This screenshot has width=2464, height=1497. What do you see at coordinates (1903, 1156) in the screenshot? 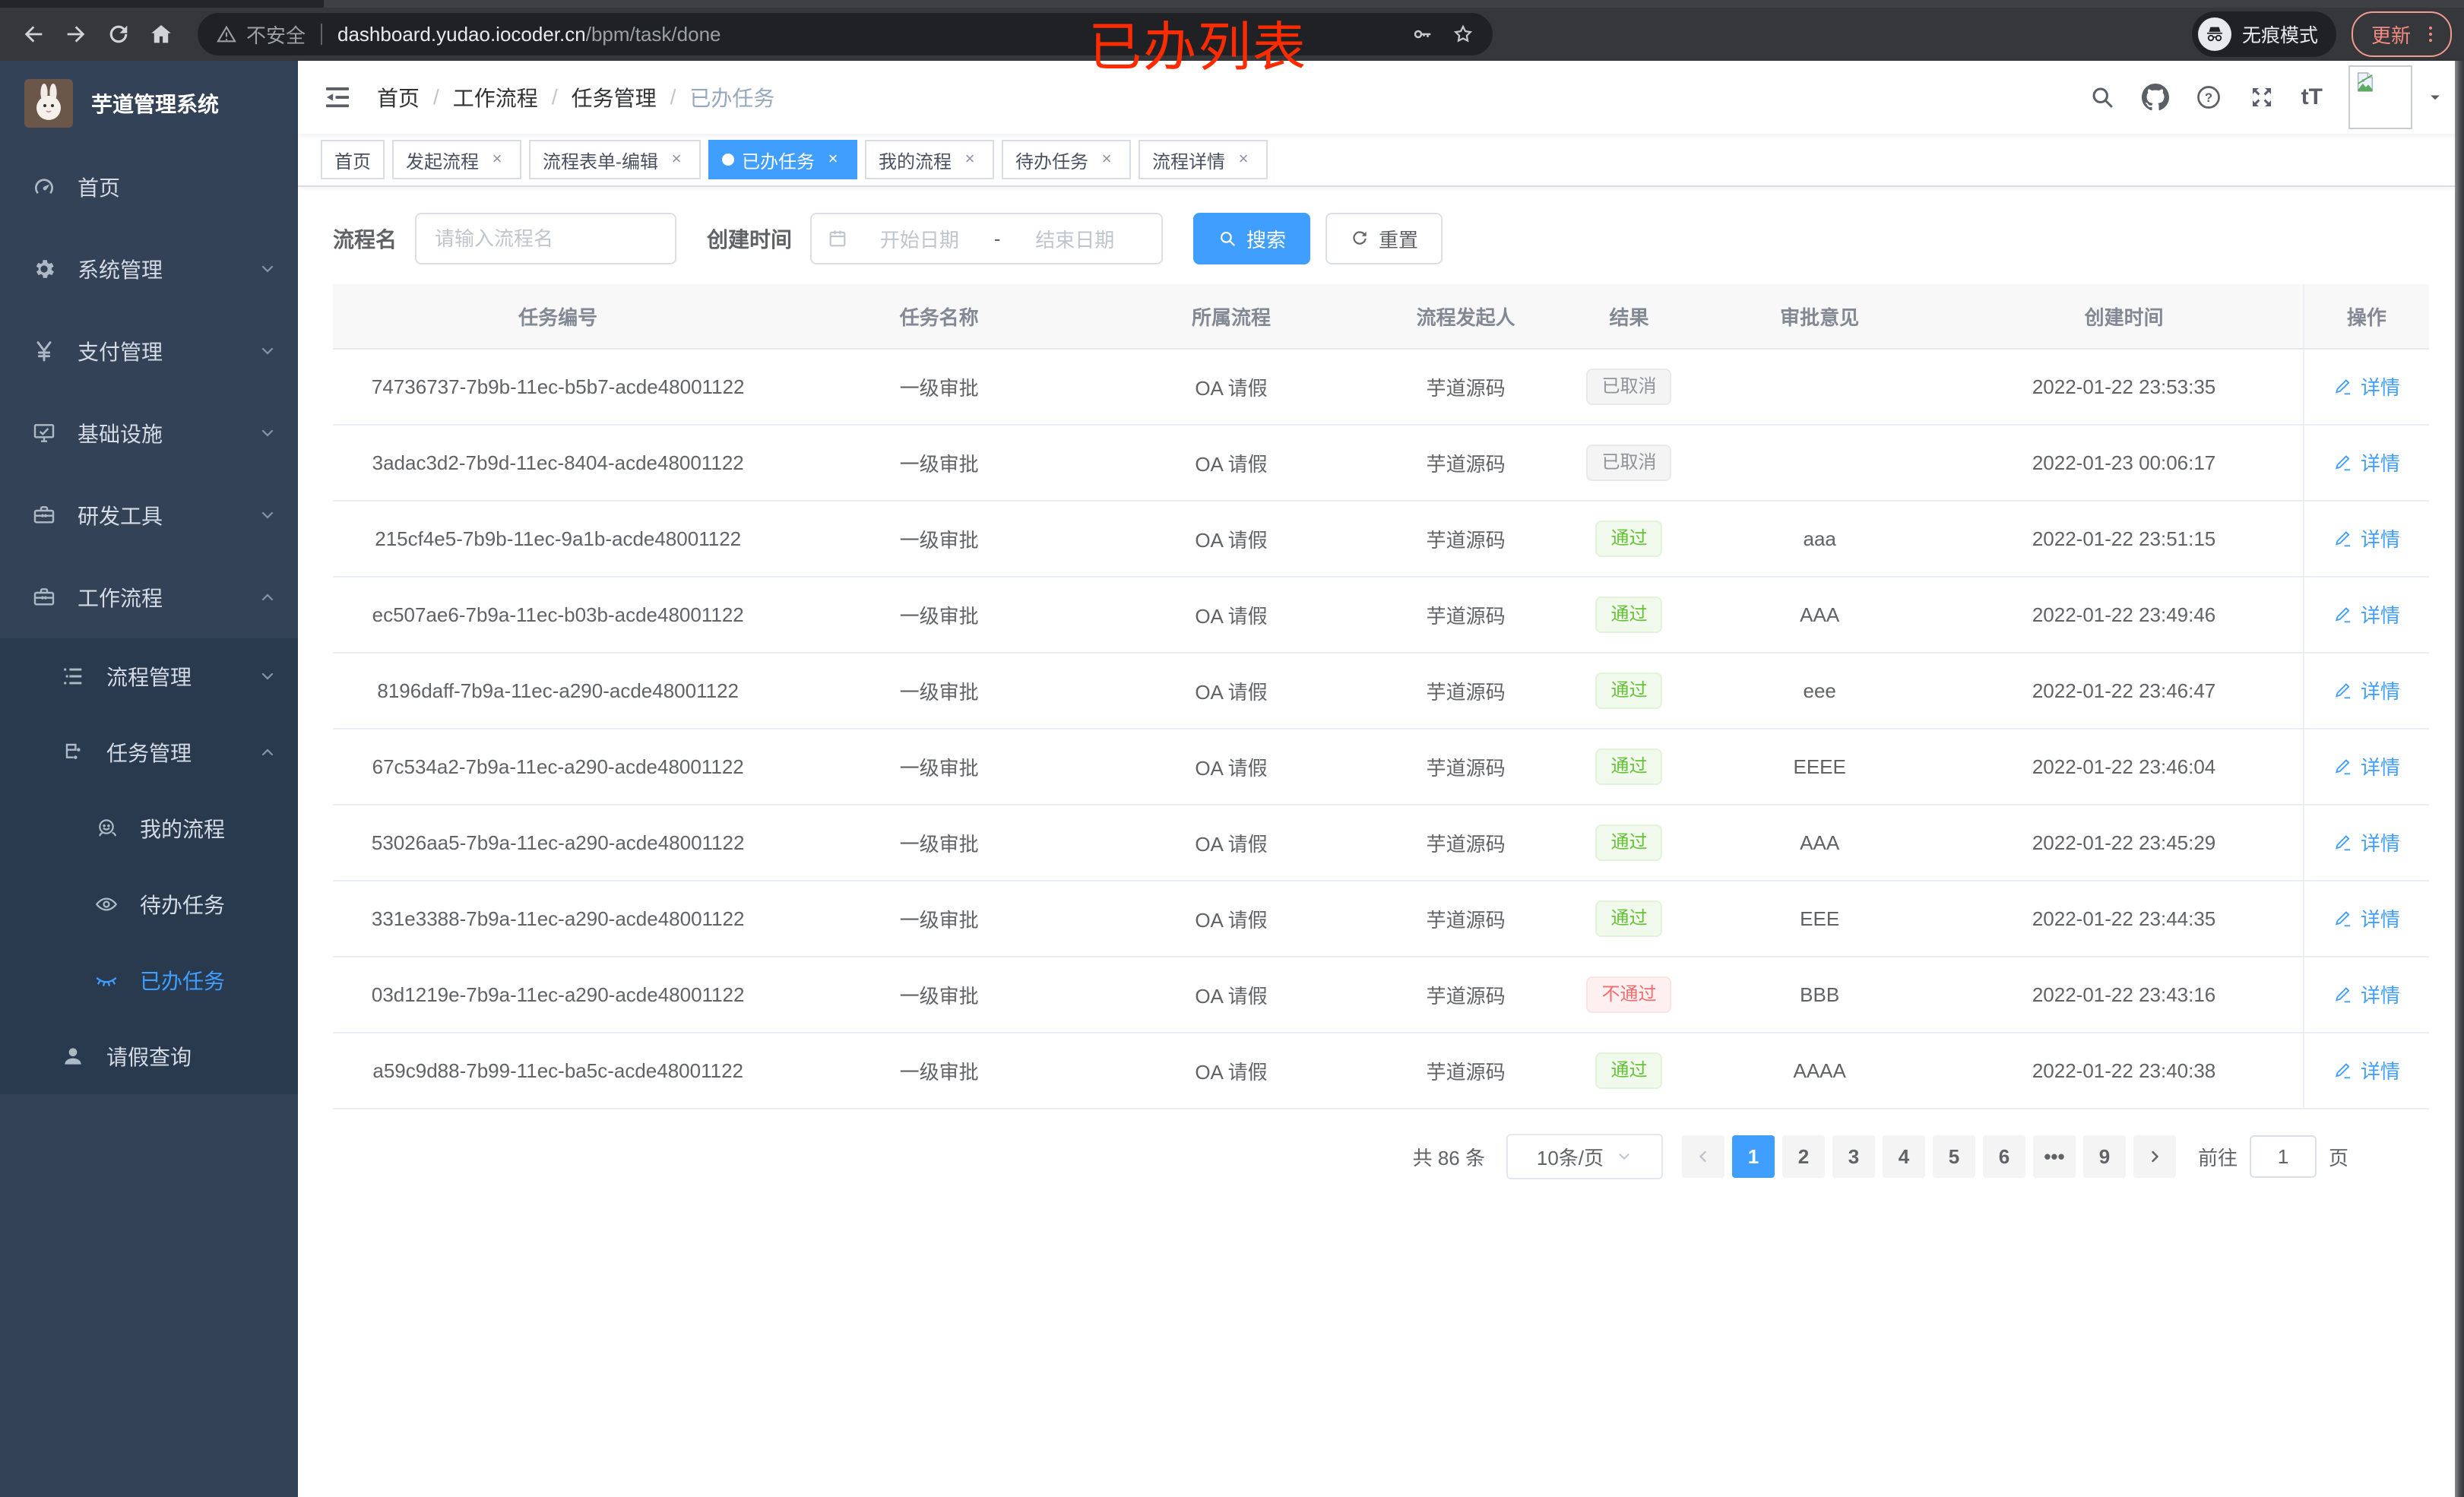
I see `page-button-4: 4` at bounding box center [1903, 1156].